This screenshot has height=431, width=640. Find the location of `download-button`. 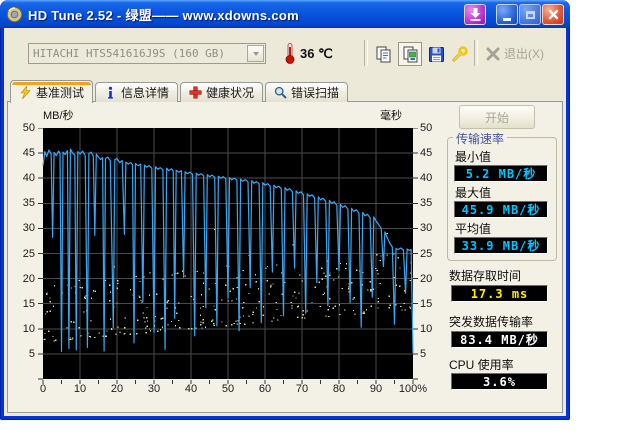

download-button is located at coordinates (475, 14).